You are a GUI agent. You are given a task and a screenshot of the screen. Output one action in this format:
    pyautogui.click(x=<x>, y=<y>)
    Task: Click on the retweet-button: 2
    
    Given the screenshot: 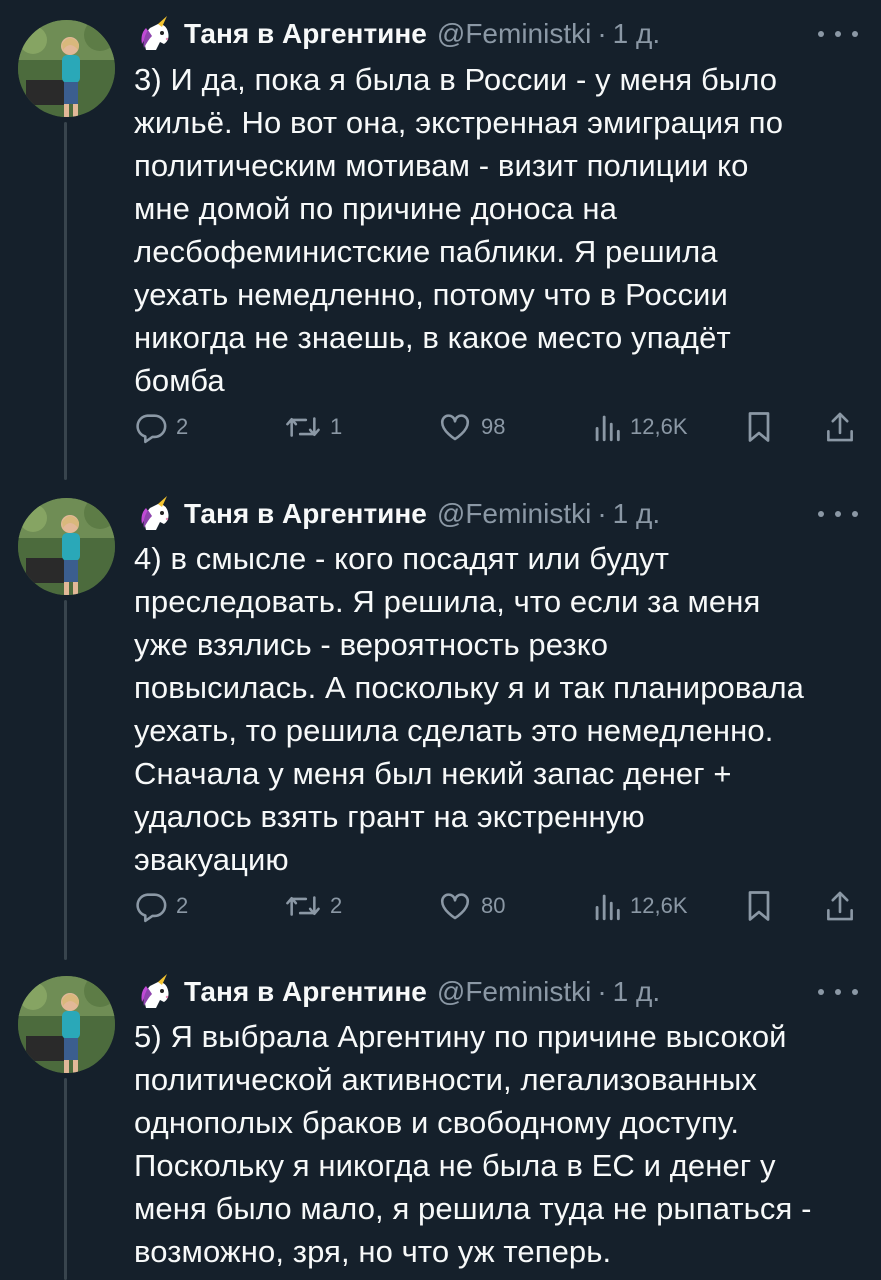 What is the action you would take?
    pyautogui.click(x=313, y=906)
    